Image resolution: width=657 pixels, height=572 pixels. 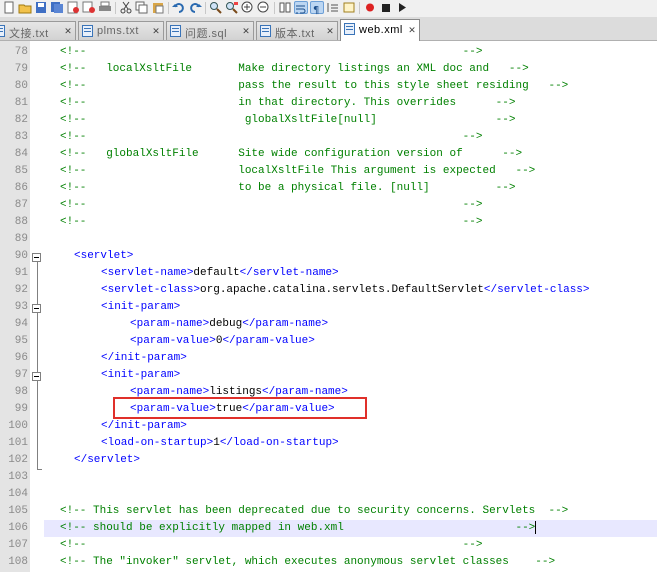 I want to click on line-number: 100, so click(x=18, y=426).